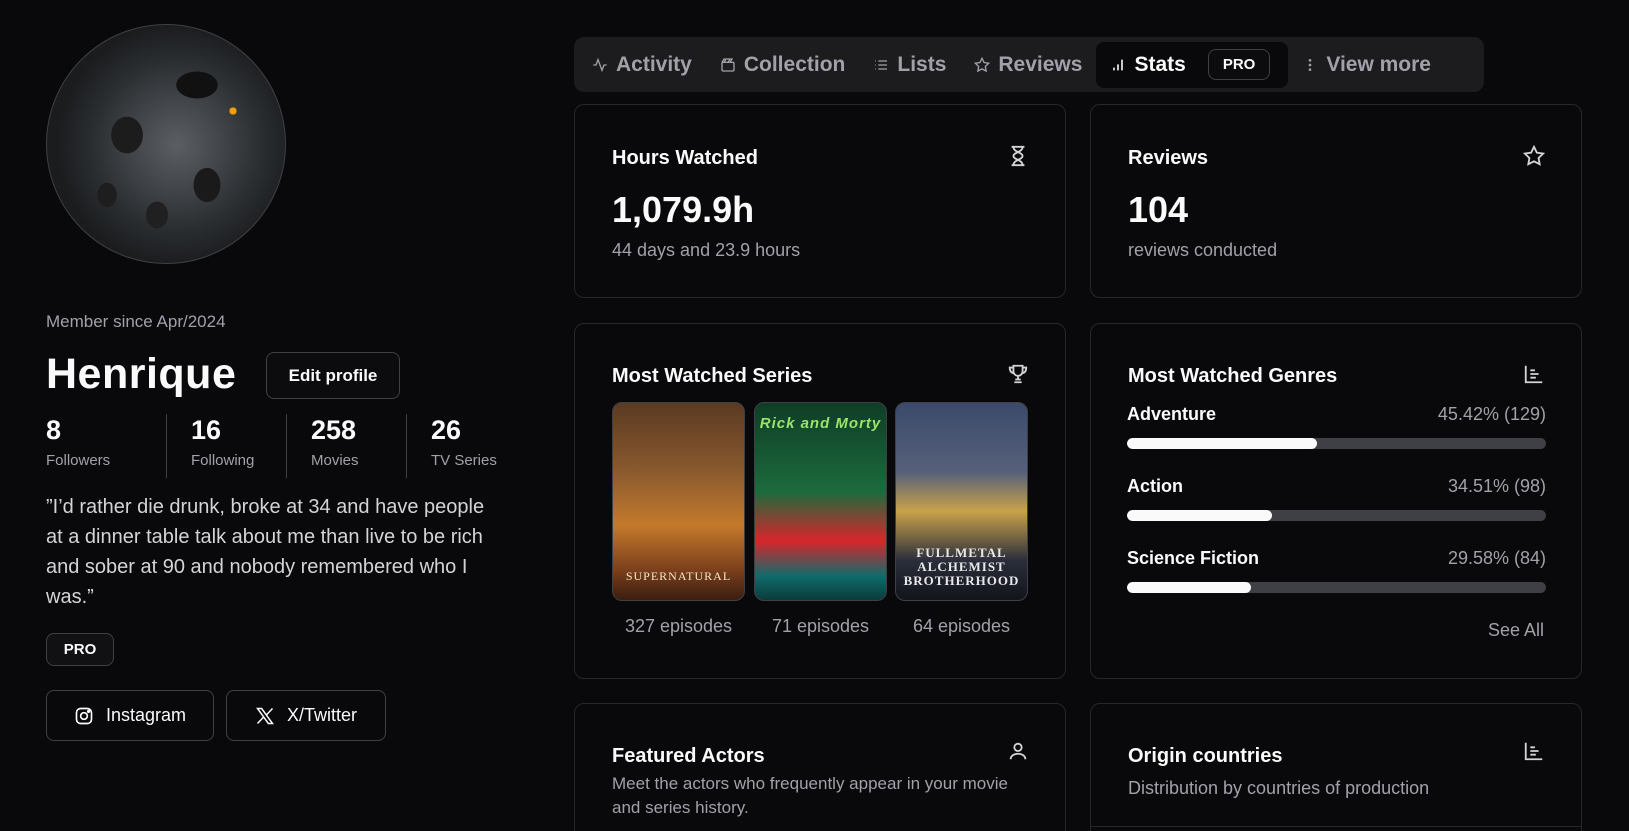 This screenshot has height=831, width=1629. Describe the element at coordinates (706, 250) in the screenshot. I see `hours-sub: 44 days and 23.9 hours` at that location.